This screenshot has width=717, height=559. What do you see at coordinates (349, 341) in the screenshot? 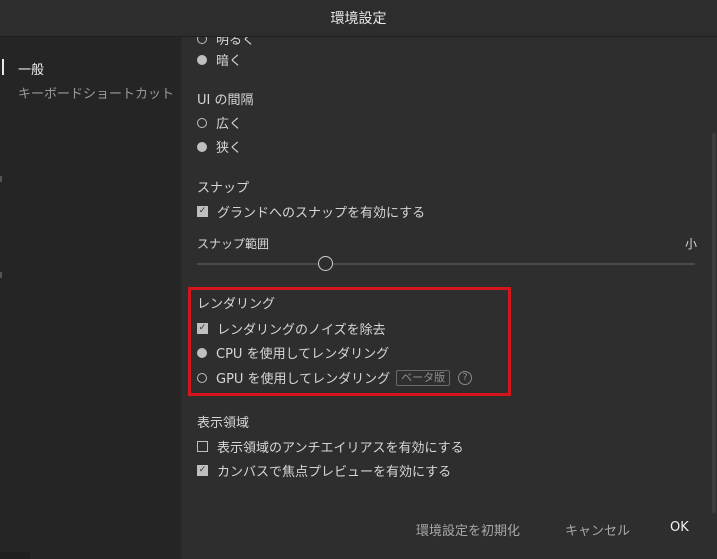
I see `rendering-highlight-box` at bounding box center [349, 341].